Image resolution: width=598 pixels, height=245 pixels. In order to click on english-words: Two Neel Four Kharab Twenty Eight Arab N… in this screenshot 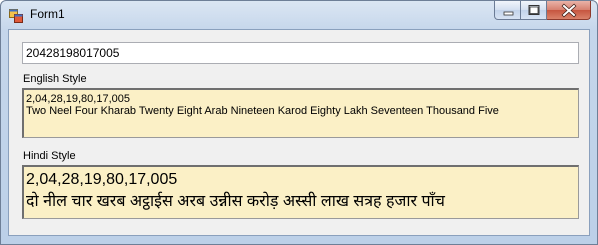, I will do `click(262, 111)`.